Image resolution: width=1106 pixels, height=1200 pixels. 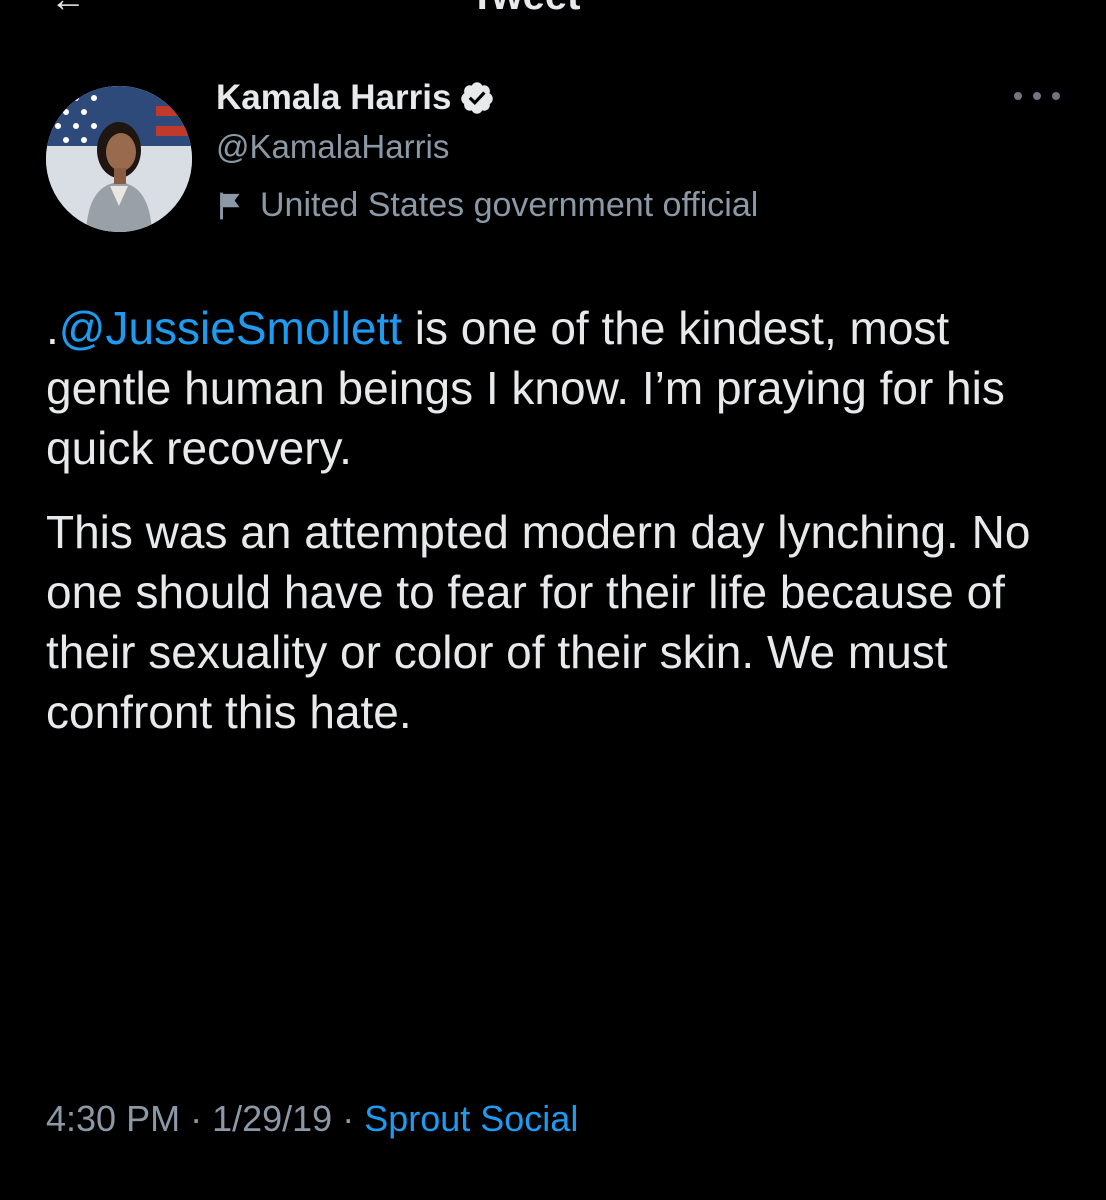 What do you see at coordinates (525, 7) in the screenshot?
I see `header-title: Tweet` at bounding box center [525, 7].